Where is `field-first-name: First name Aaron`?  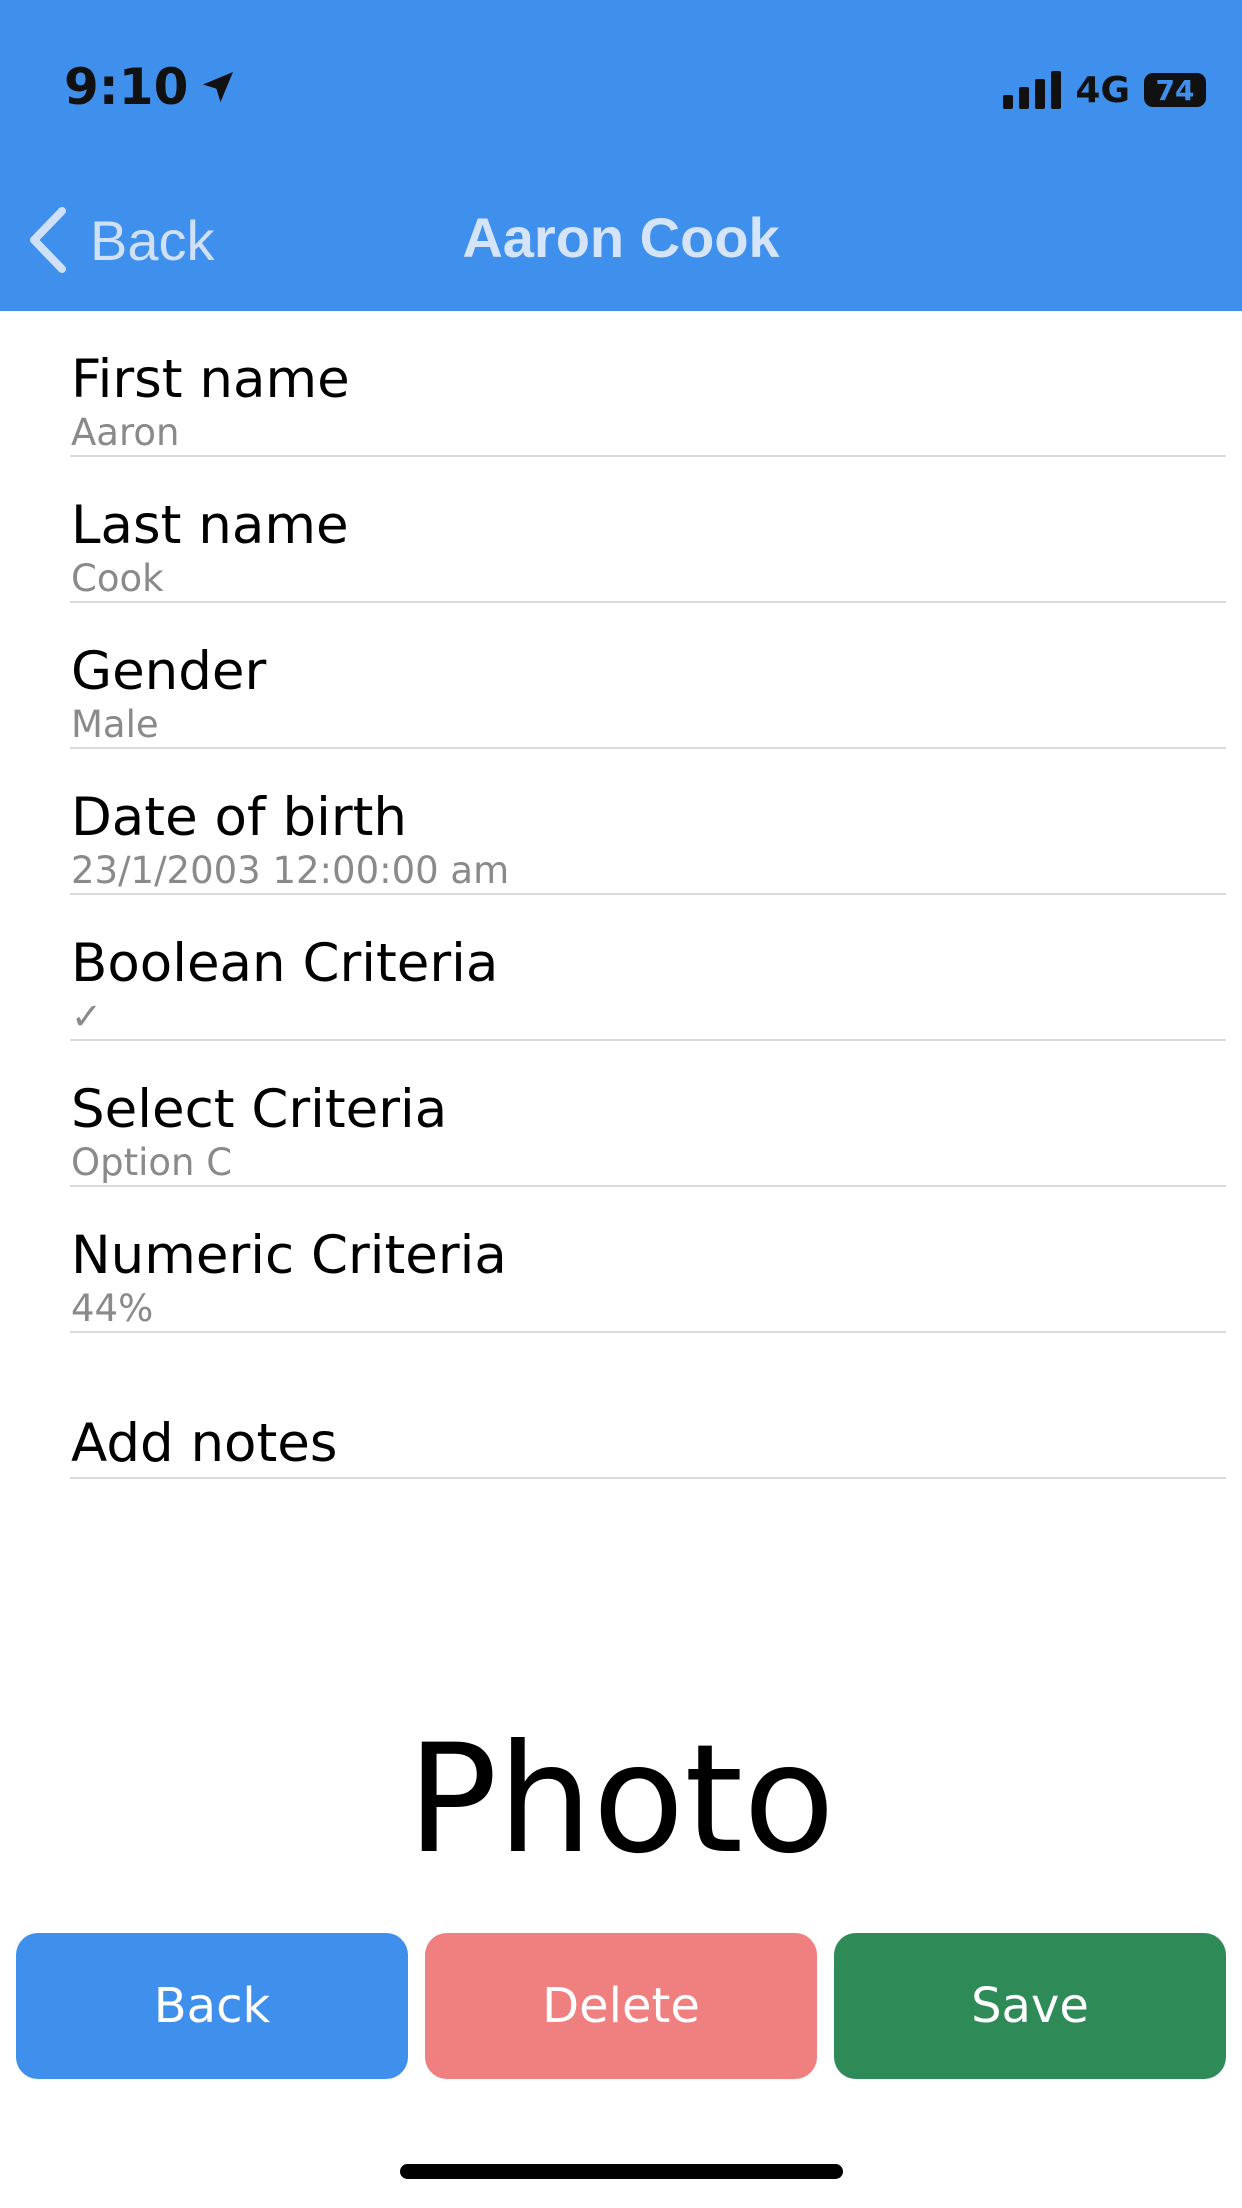 field-first-name: First name Aaron is located at coordinates (648, 384).